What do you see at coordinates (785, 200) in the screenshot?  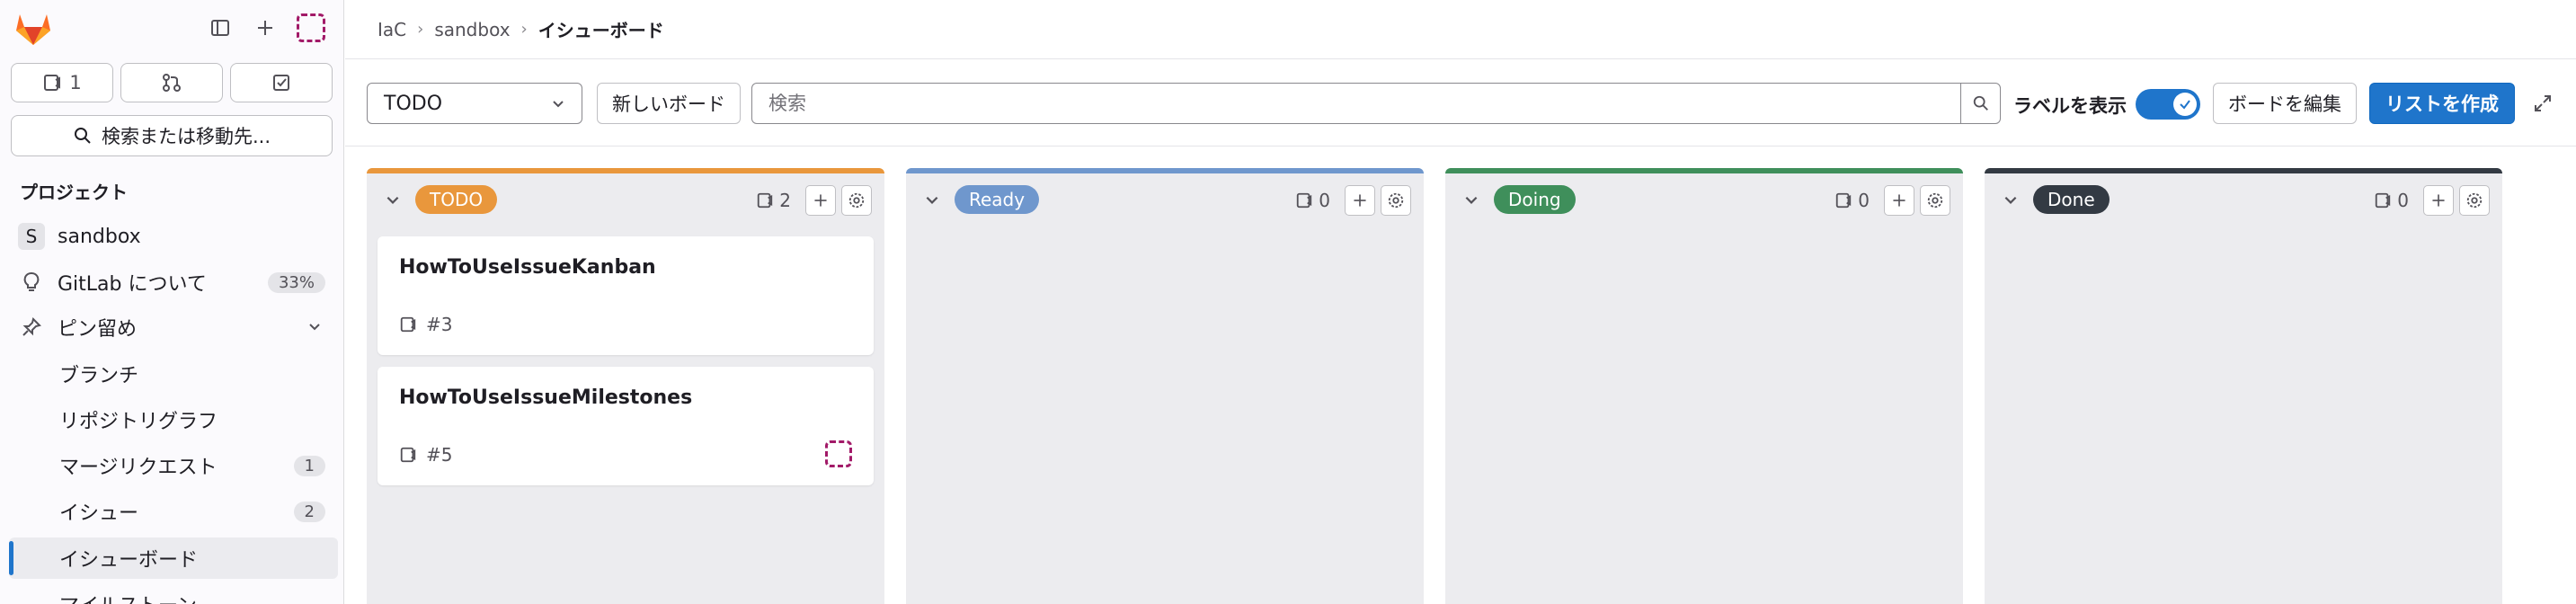 I see `issue-count-value: 2` at bounding box center [785, 200].